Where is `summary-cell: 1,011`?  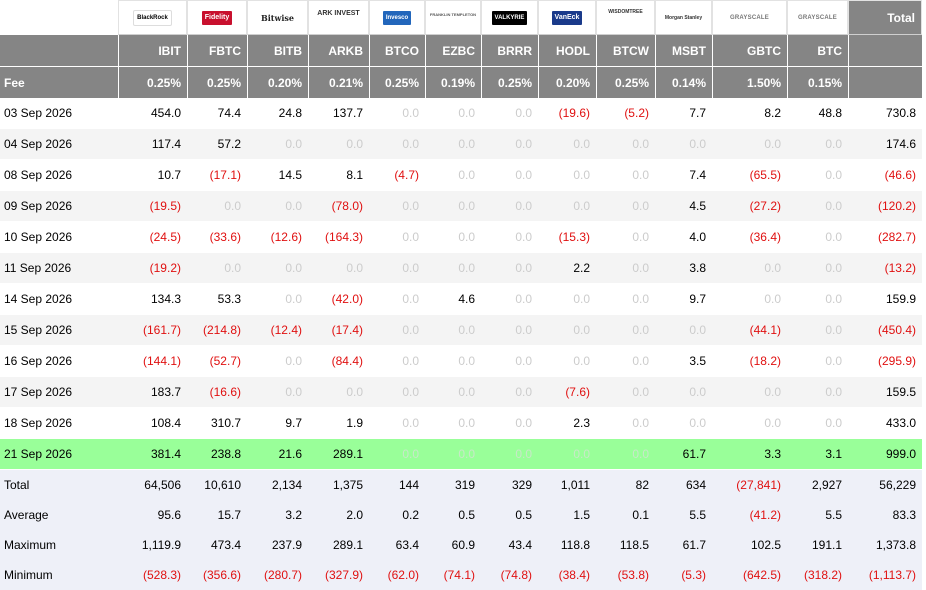
summary-cell: 1,011 is located at coordinates (567, 485).